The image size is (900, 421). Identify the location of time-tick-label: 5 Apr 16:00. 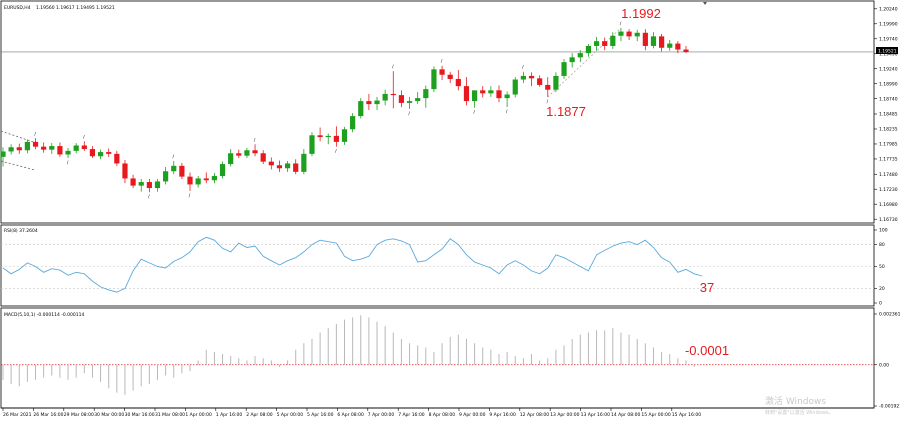
(320, 415).